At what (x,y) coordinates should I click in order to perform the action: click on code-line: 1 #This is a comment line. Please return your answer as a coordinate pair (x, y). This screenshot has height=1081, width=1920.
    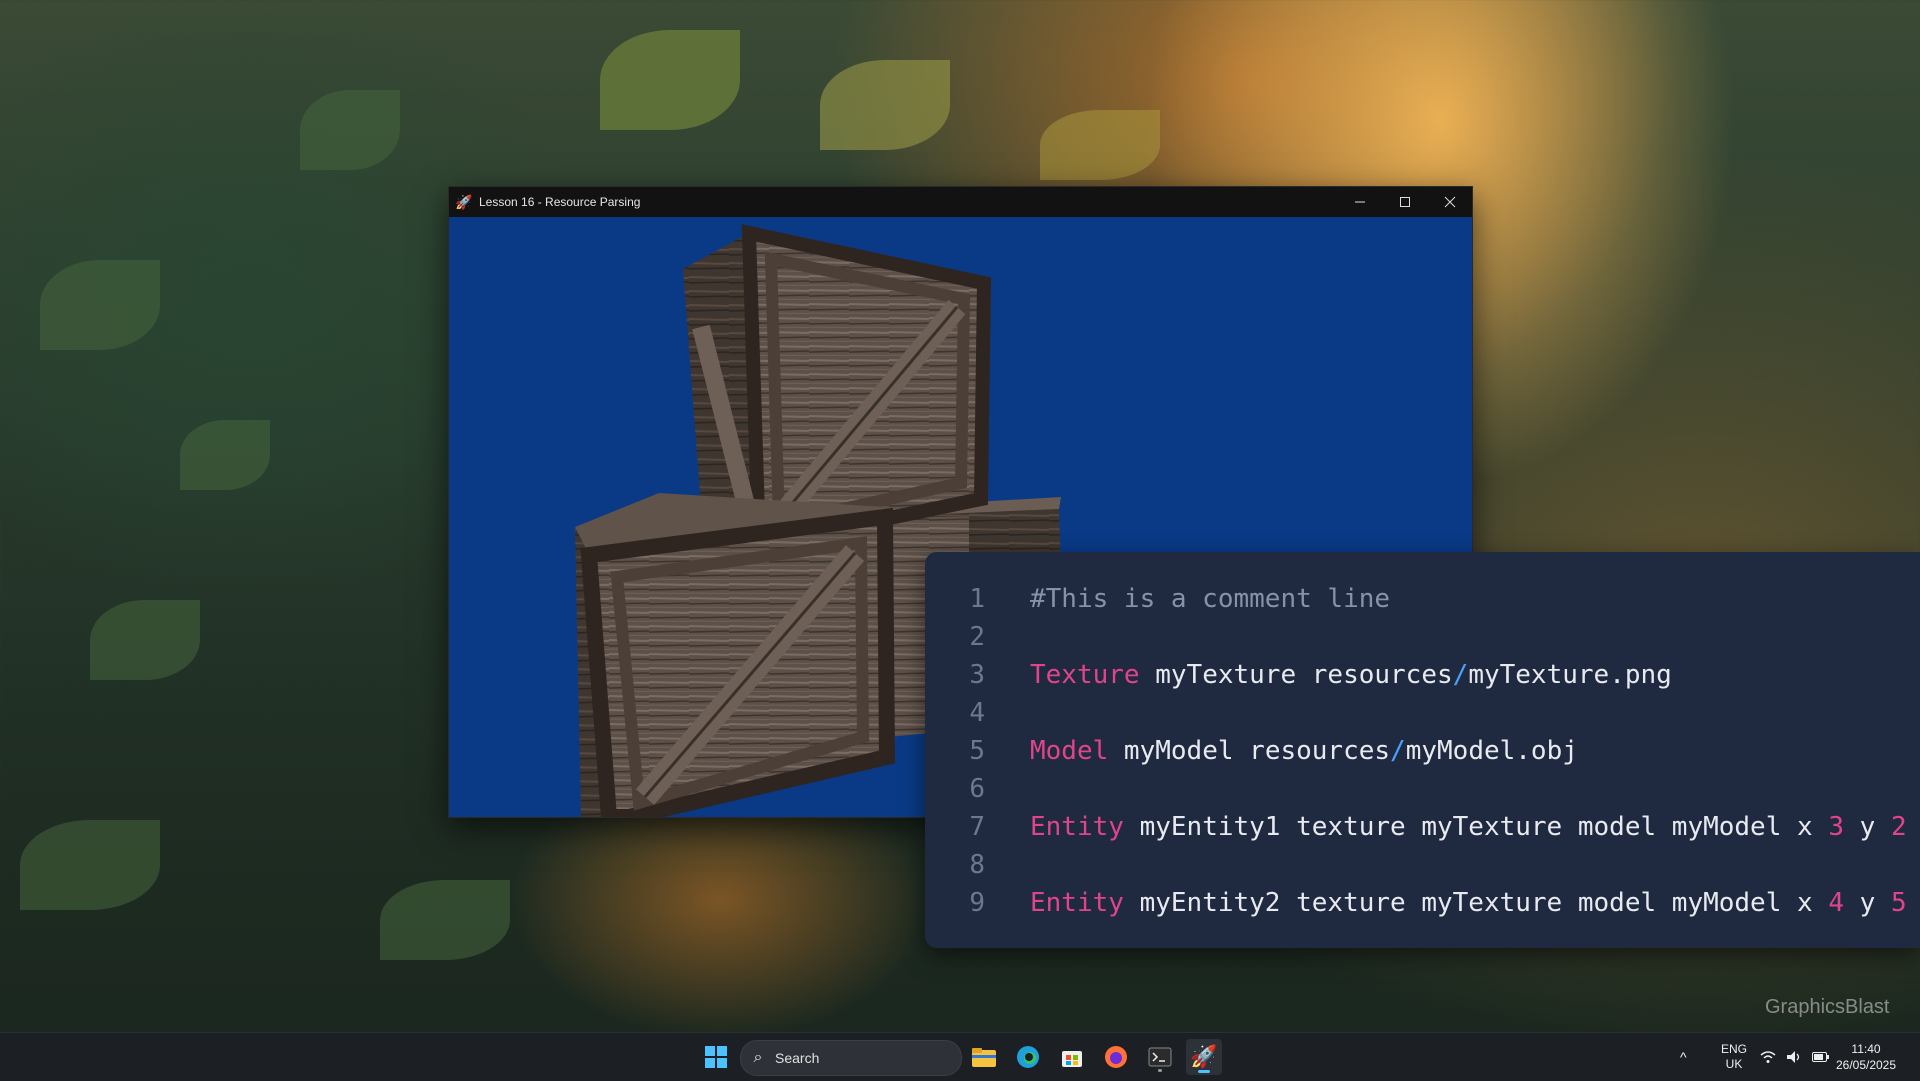
    Looking at the image, I should click on (1157, 599).